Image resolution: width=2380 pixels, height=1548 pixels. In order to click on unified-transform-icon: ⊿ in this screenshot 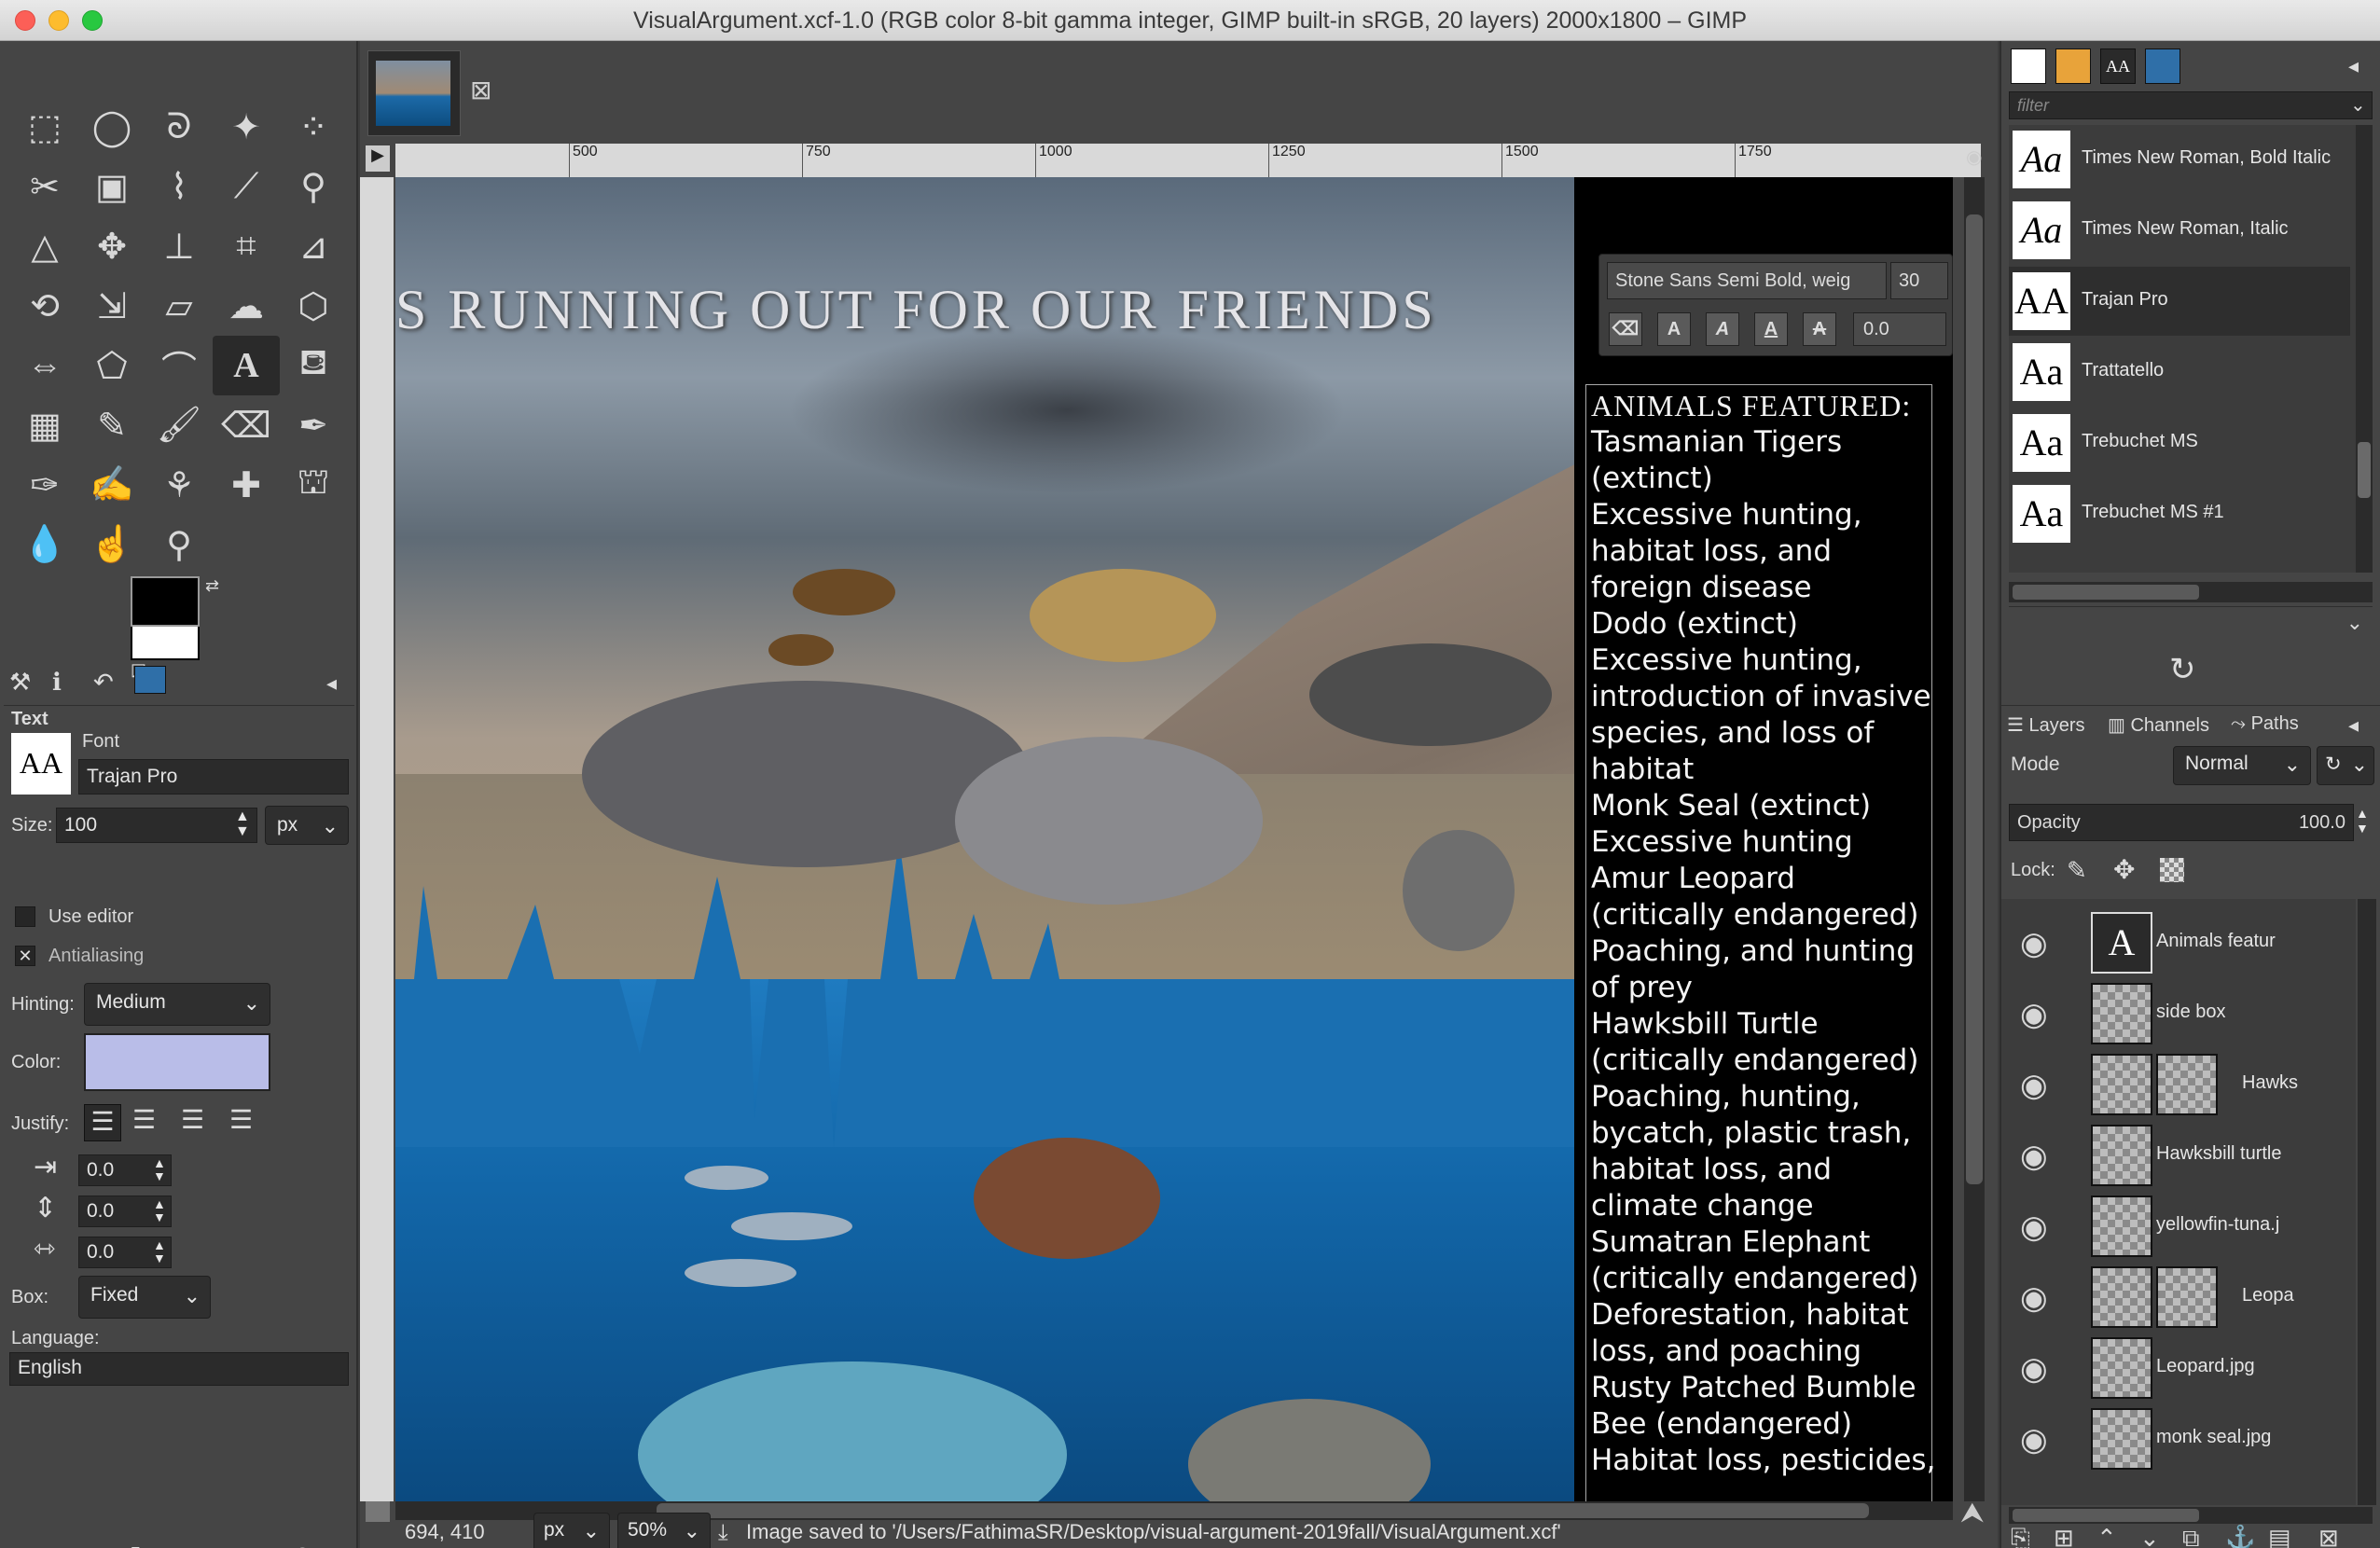, I will do `click(313, 246)`.